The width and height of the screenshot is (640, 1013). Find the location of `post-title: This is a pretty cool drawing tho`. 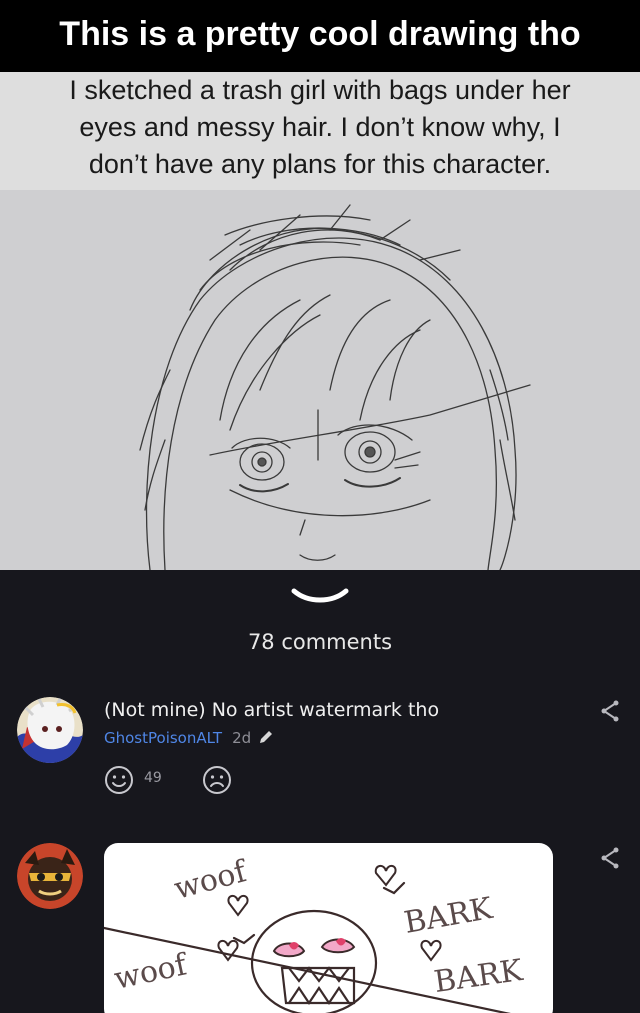

post-title: This is a pretty cool drawing tho is located at coordinates (320, 34).